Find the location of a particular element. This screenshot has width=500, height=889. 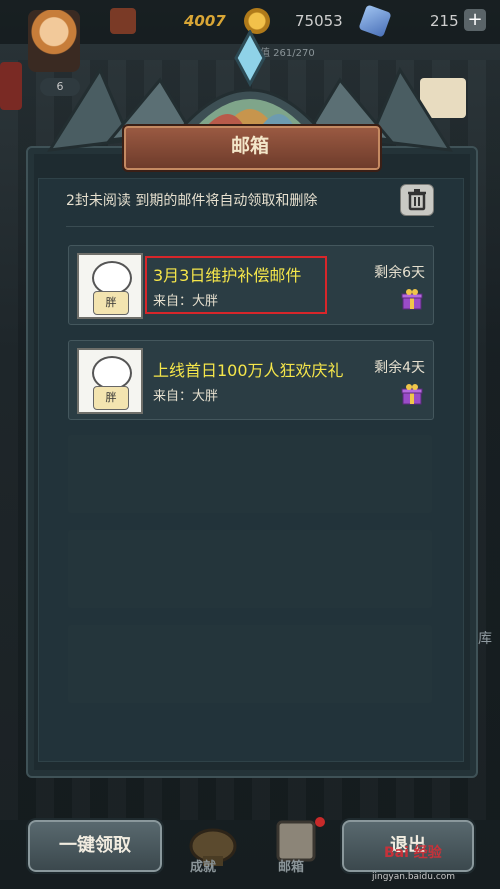

mailbox-info-text: 2封未阅读 到期的邮件将自动领取和删除 is located at coordinates (192, 201).